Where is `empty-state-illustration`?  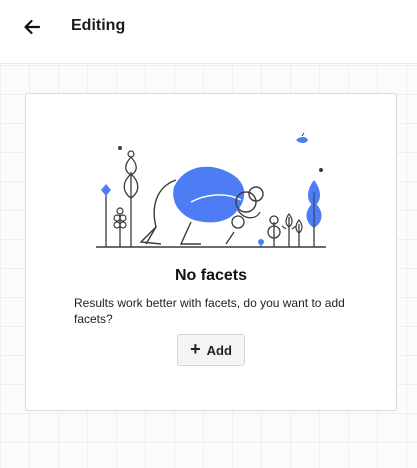 empty-state-illustration is located at coordinates (211, 190).